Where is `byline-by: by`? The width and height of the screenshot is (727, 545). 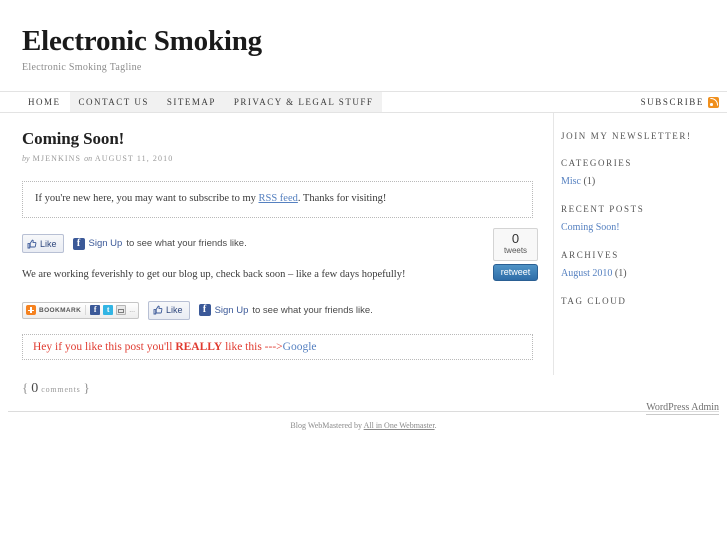
byline-by: by is located at coordinates (26, 159).